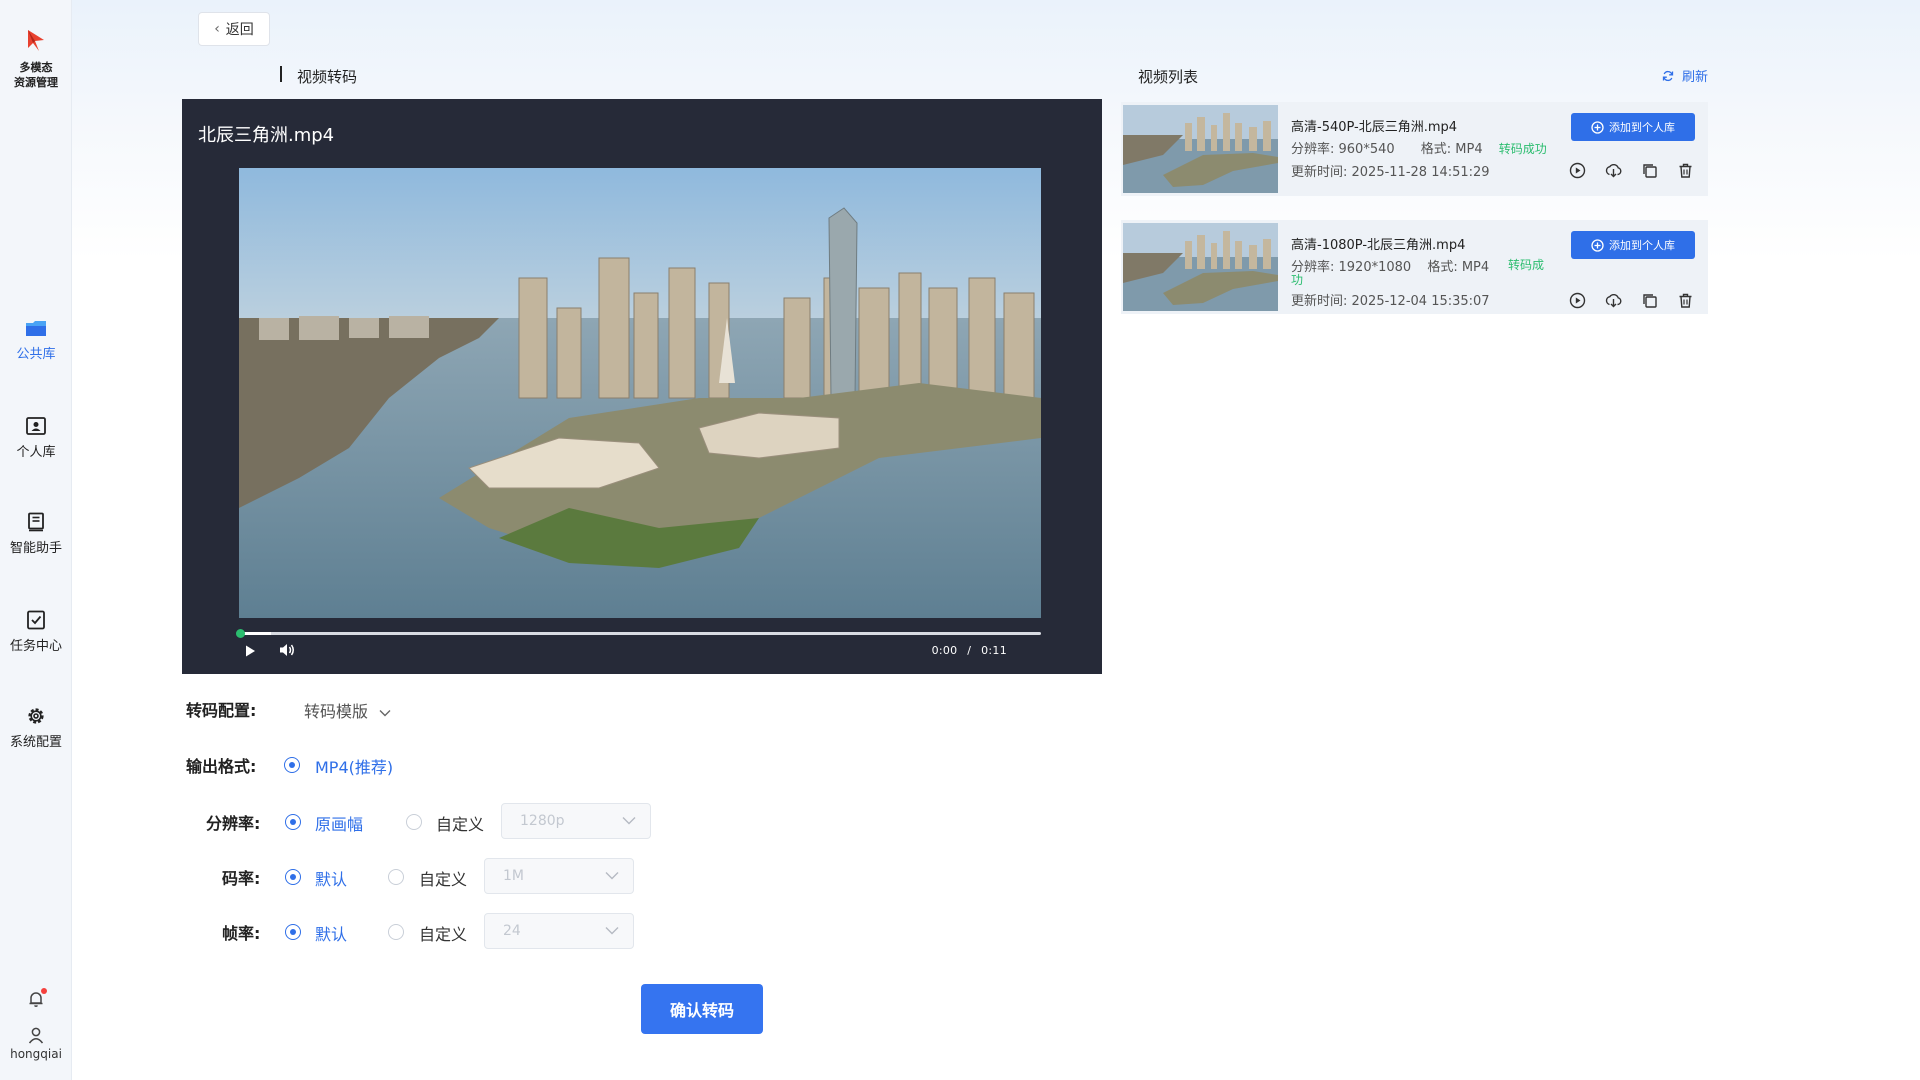 Image resolution: width=1920 pixels, height=1080 pixels. What do you see at coordinates (35, 742) in the screenshot?
I see `sidebar-item-label: 系统配置` at bounding box center [35, 742].